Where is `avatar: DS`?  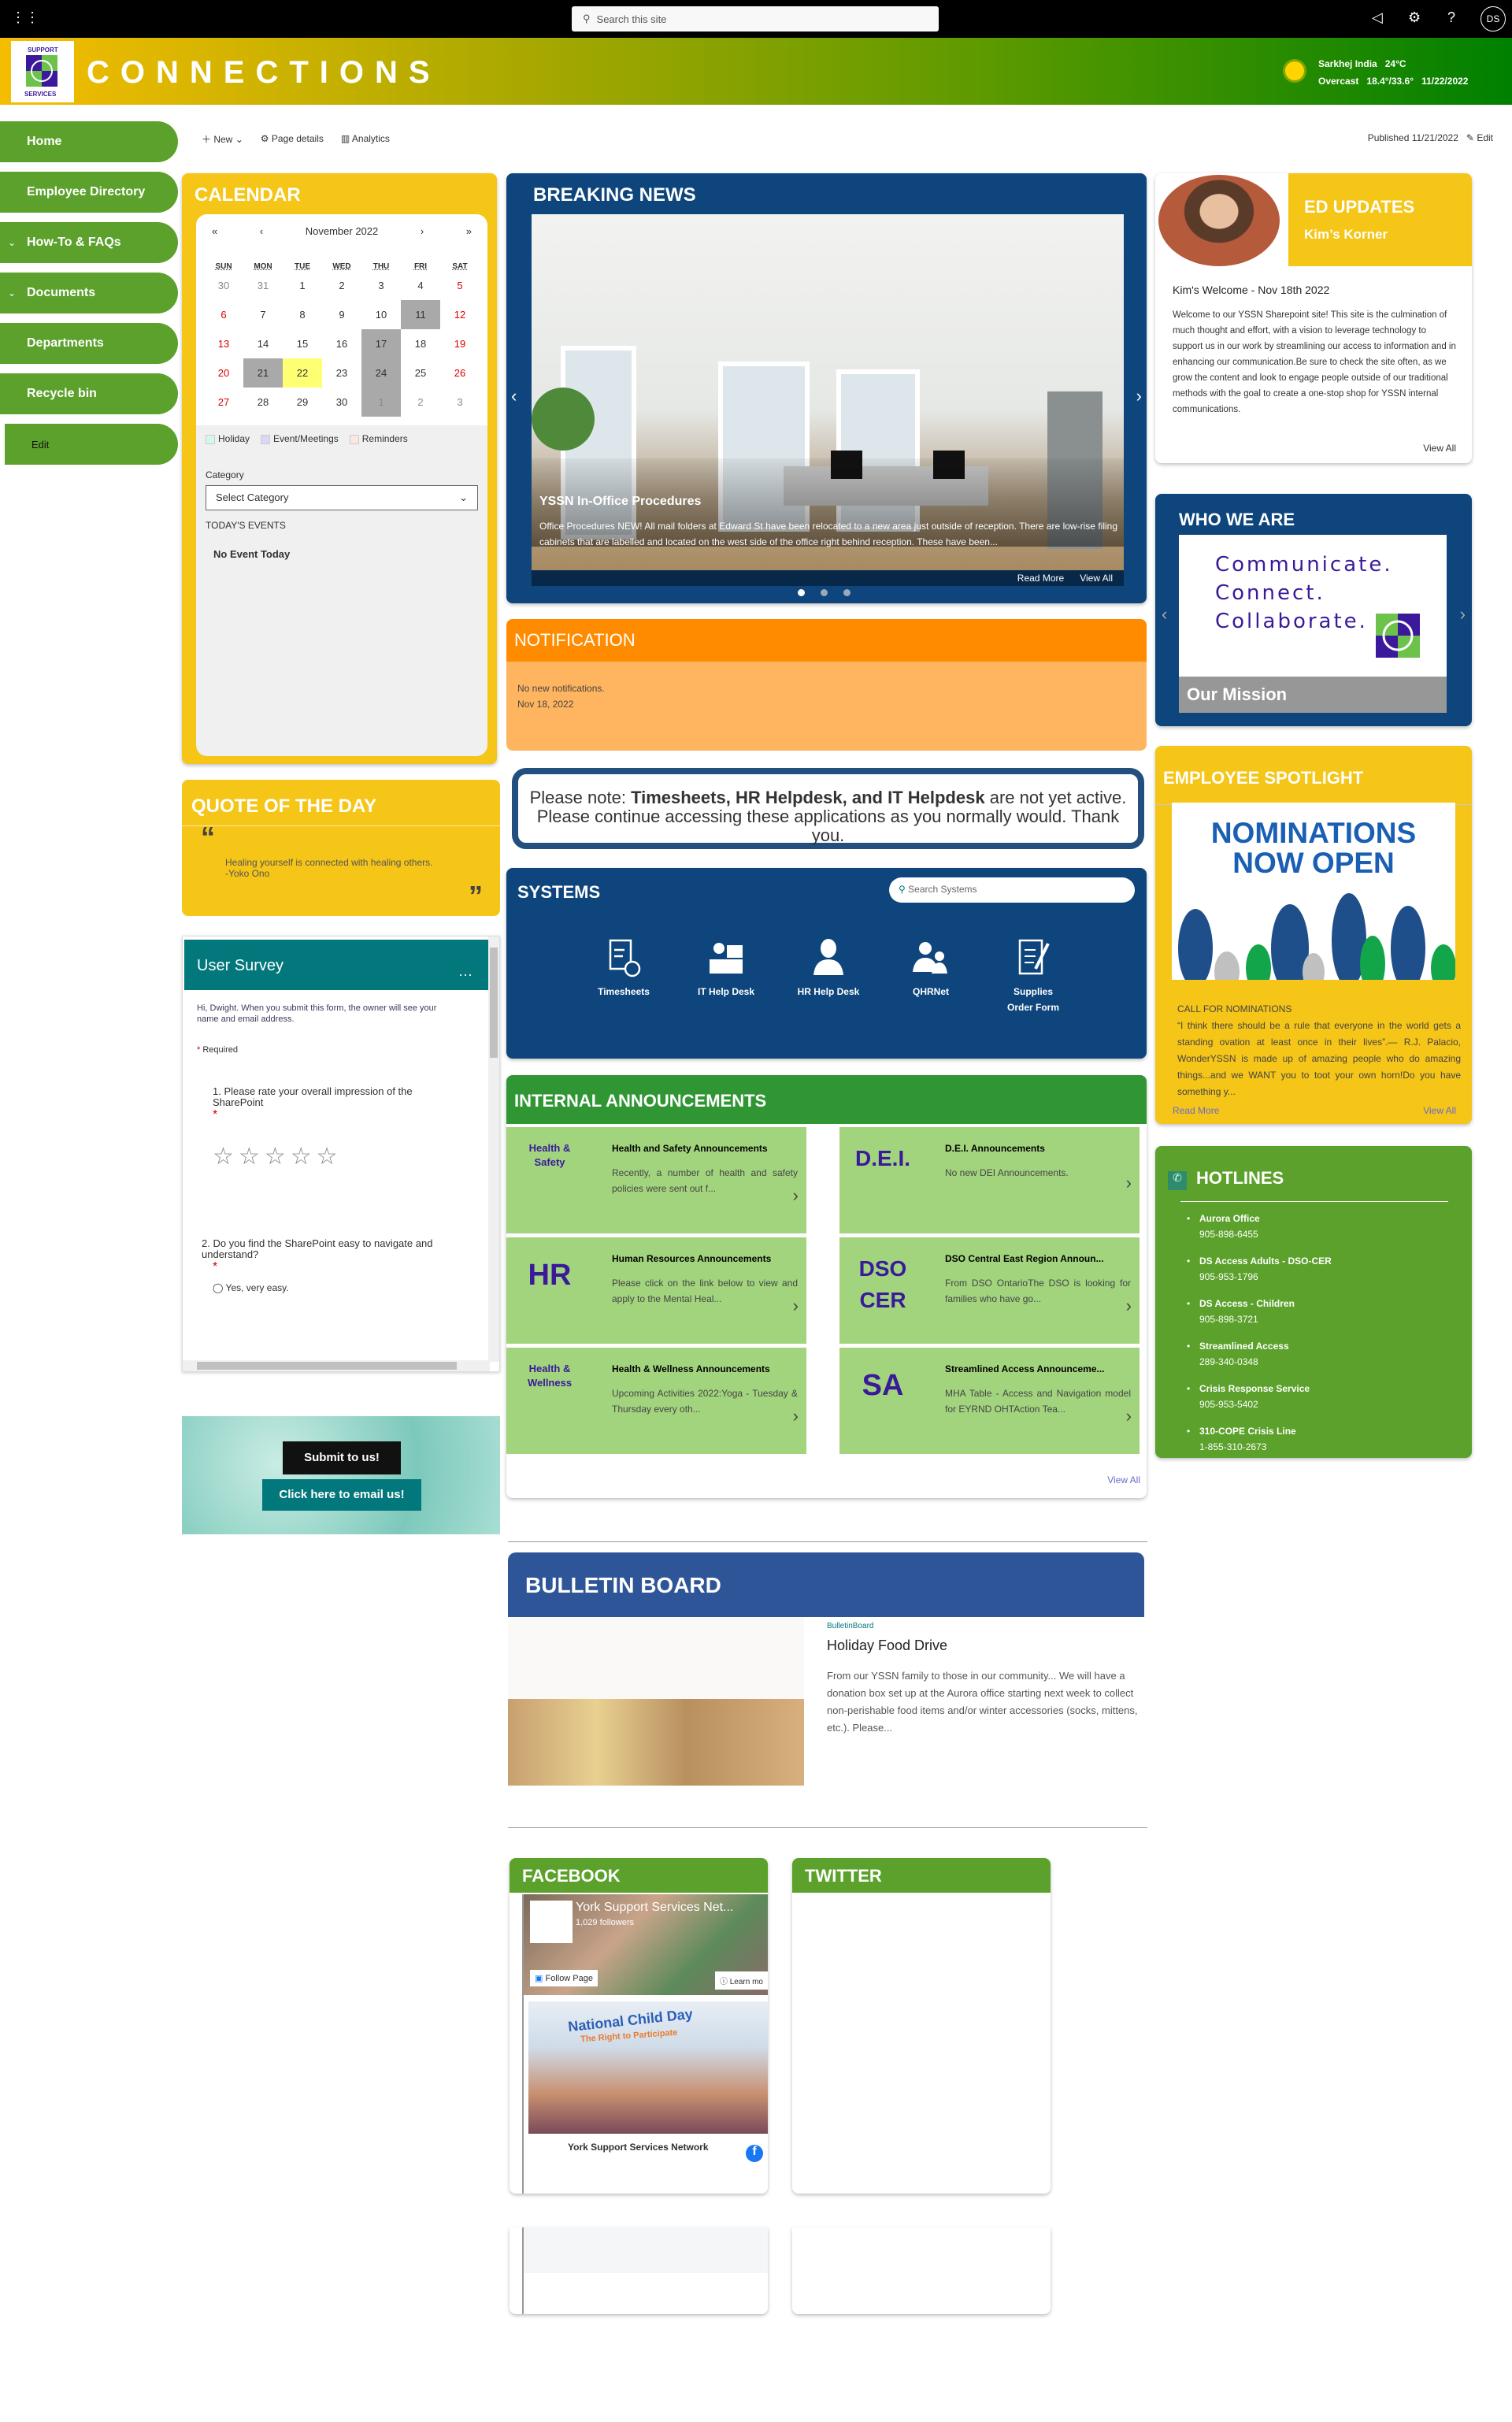
avatar: DS is located at coordinates (1493, 19).